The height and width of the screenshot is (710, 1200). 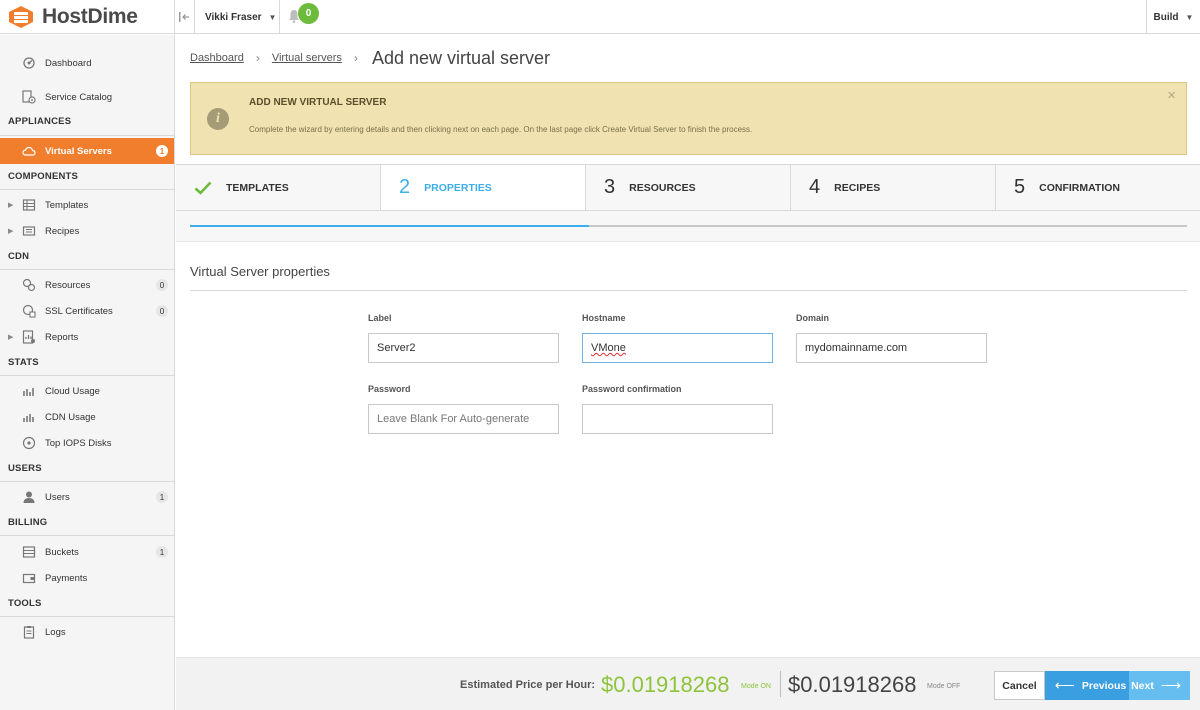 What do you see at coordinates (396, 348) in the screenshot?
I see `label-value: Server2` at bounding box center [396, 348].